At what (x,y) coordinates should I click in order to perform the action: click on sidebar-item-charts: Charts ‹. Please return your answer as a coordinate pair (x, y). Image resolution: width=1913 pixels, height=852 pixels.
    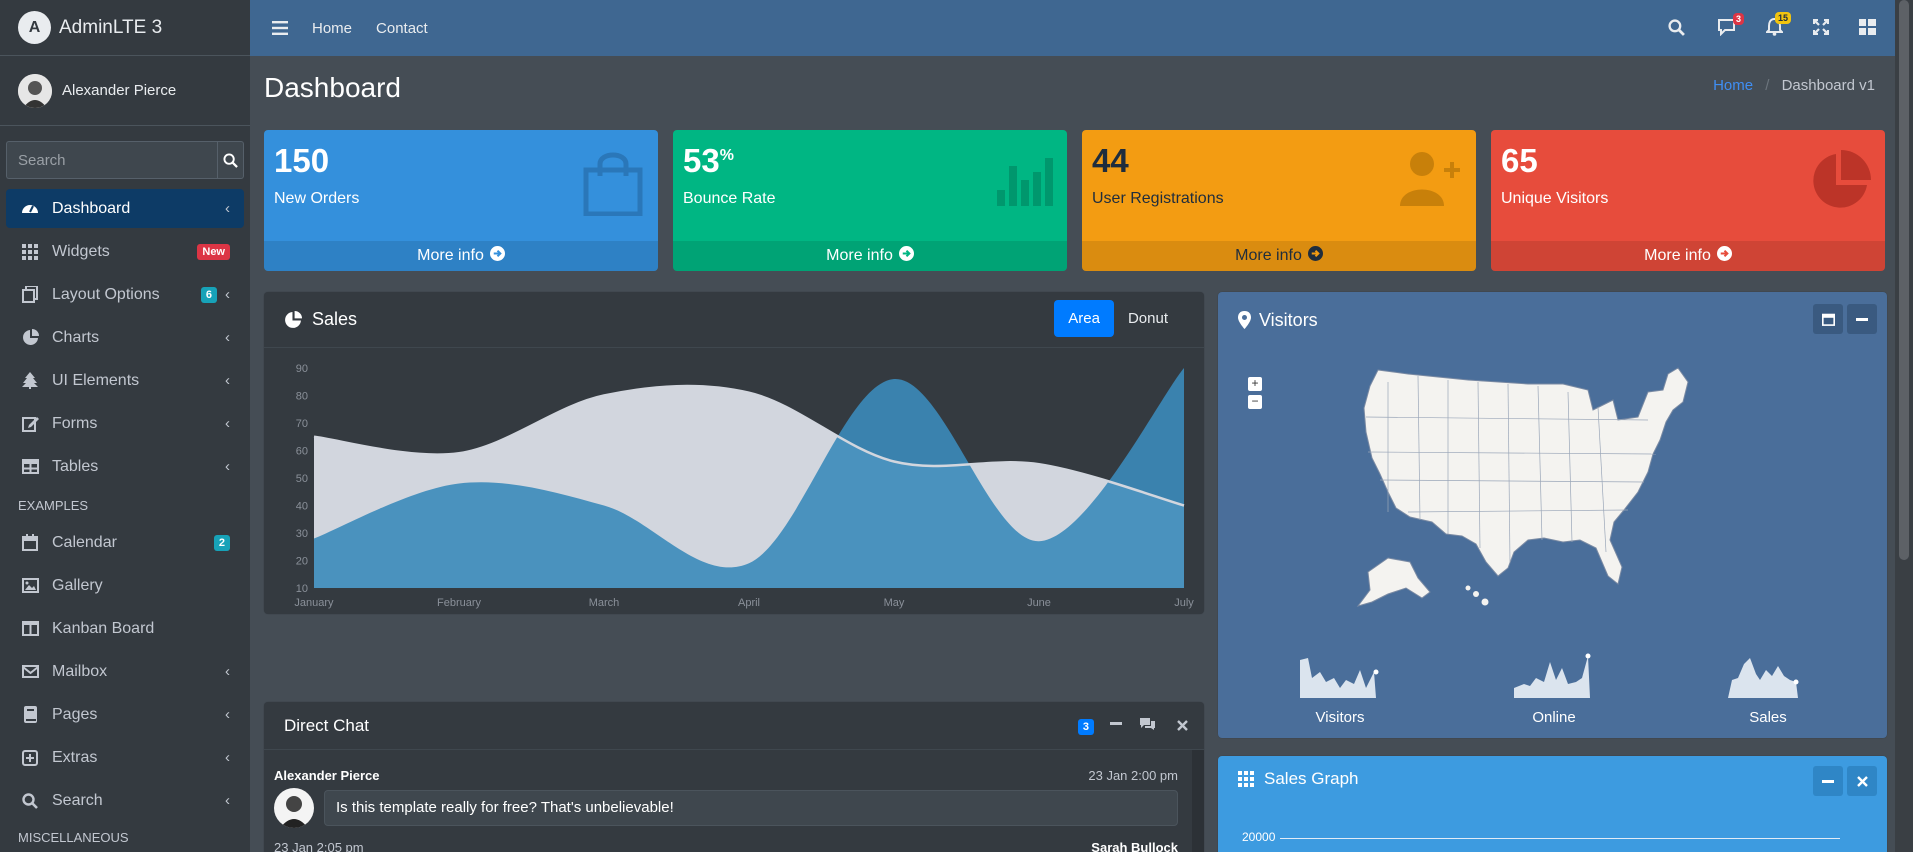
    Looking at the image, I should click on (125, 337).